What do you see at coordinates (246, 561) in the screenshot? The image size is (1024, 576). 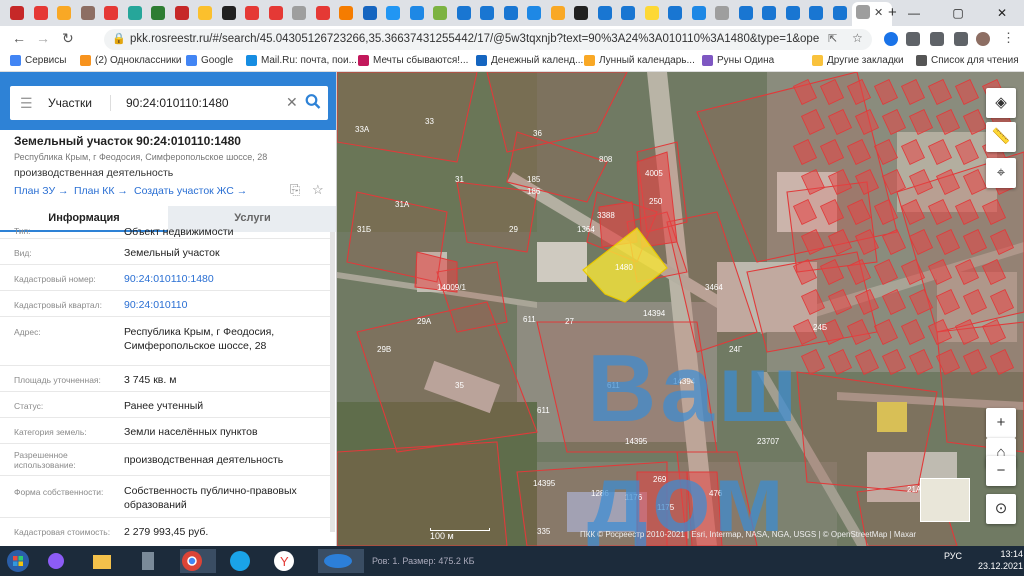 I see `edge-icon` at bounding box center [246, 561].